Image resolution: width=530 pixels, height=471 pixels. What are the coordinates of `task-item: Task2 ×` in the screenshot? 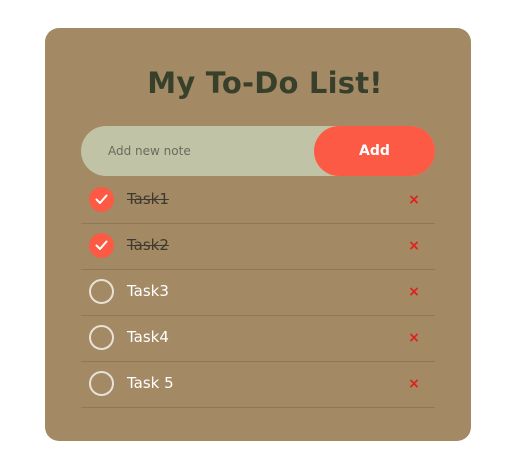 It's located at (258, 247).